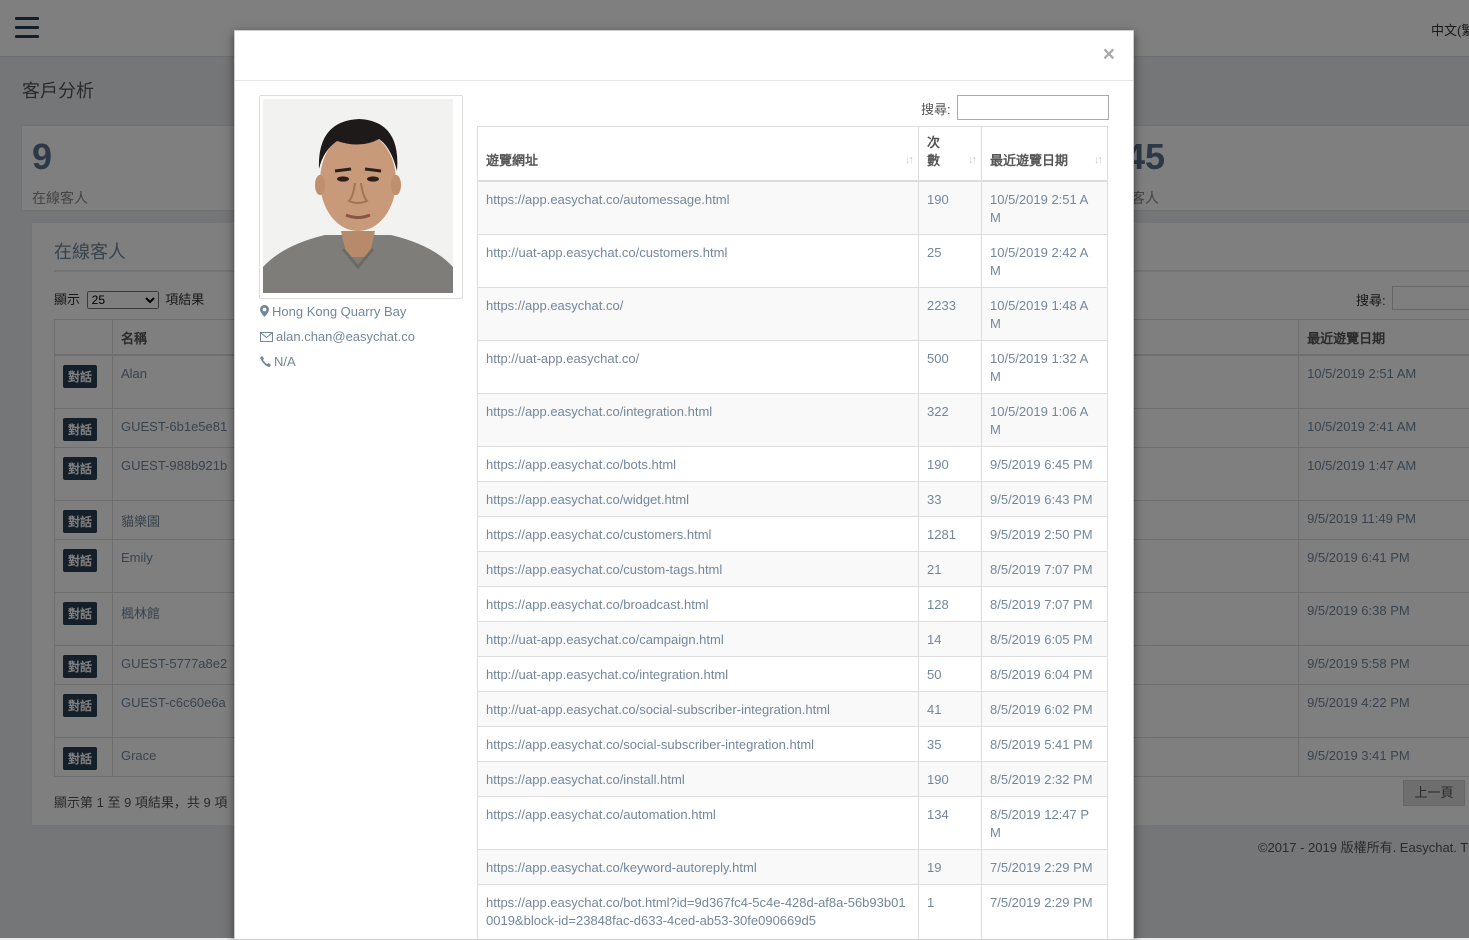 The image size is (1469, 940). Describe the element at coordinates (512, 160) in the screenshot. I see `header-label: 遊覽網址` at that location.